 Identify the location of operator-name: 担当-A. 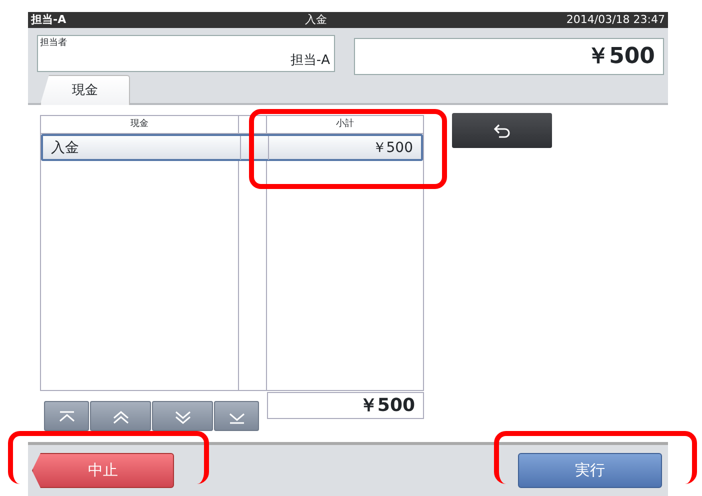
(48, 20).